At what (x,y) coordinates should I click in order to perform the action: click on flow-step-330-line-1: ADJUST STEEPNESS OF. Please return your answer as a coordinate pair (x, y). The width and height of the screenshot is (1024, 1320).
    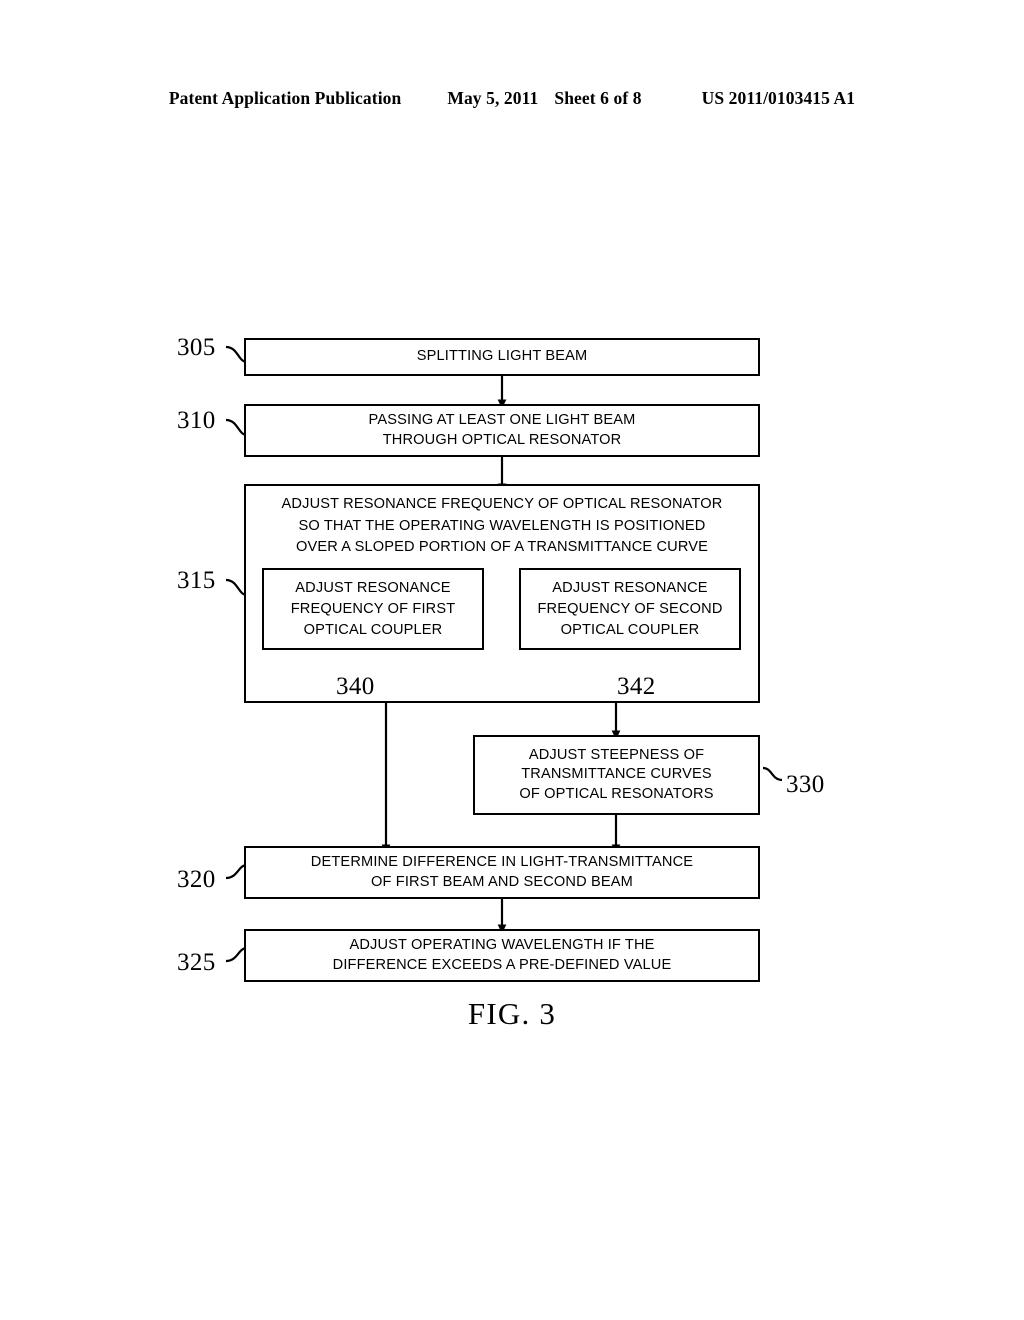
    Looking at the image, I should click on (616, 754).